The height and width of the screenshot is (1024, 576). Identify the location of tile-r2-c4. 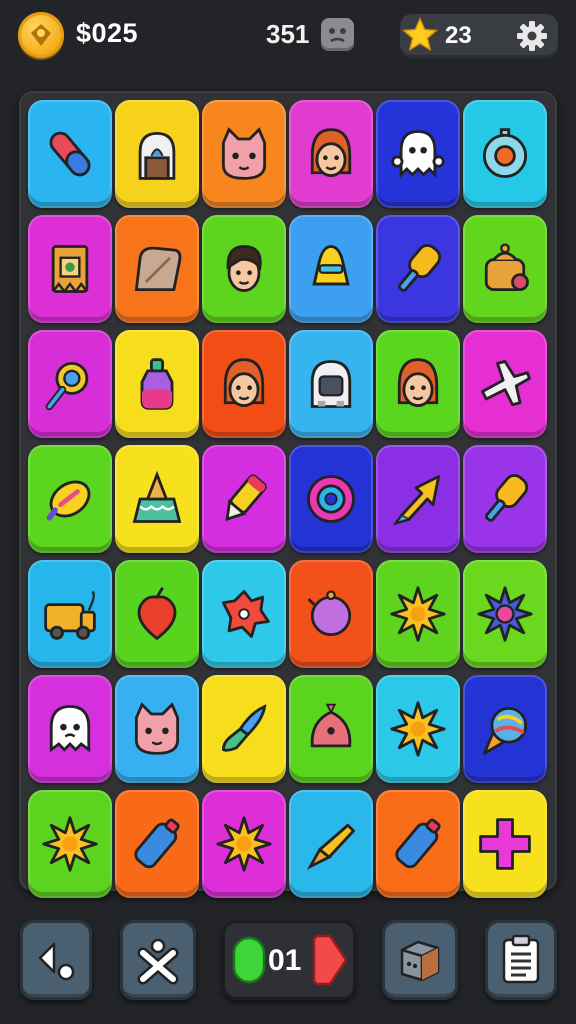
(331, 269).